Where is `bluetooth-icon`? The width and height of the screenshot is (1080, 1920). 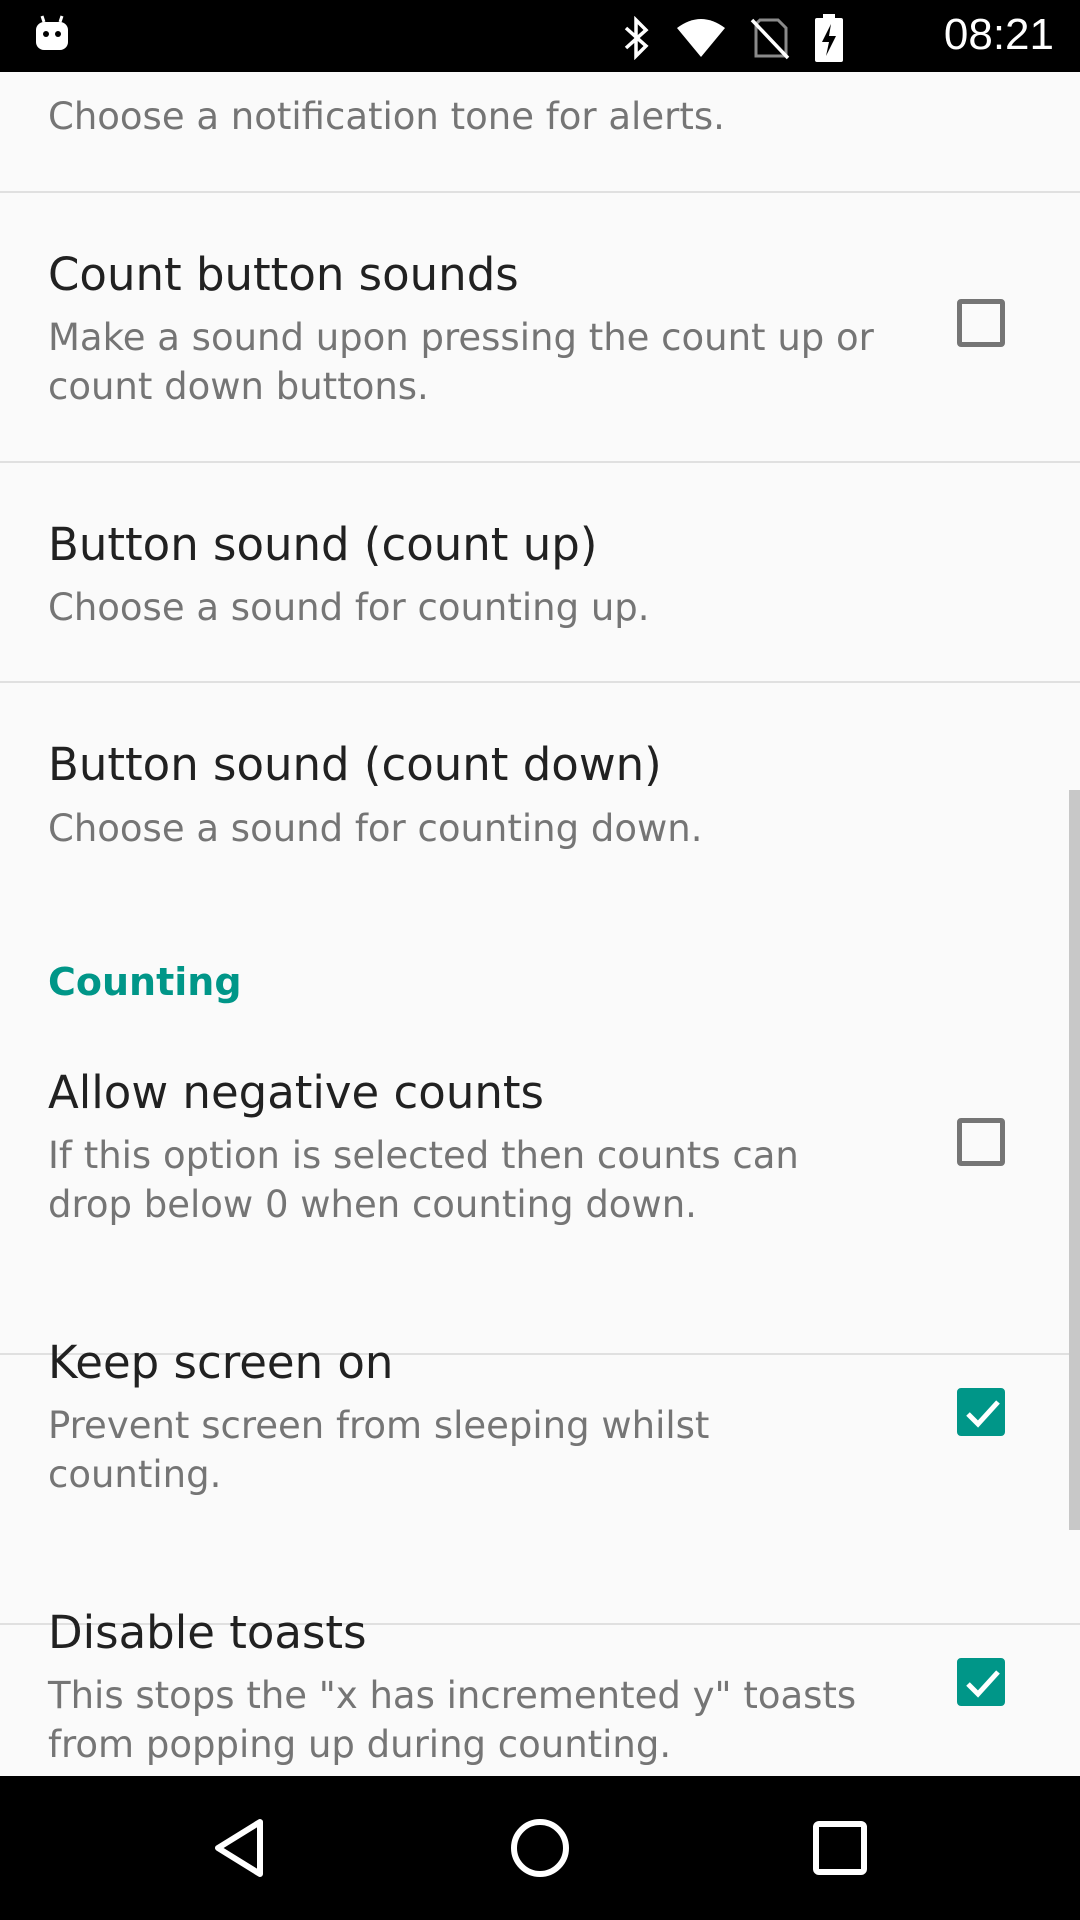 bluetooth-icon is located at coordinates (637, 39).